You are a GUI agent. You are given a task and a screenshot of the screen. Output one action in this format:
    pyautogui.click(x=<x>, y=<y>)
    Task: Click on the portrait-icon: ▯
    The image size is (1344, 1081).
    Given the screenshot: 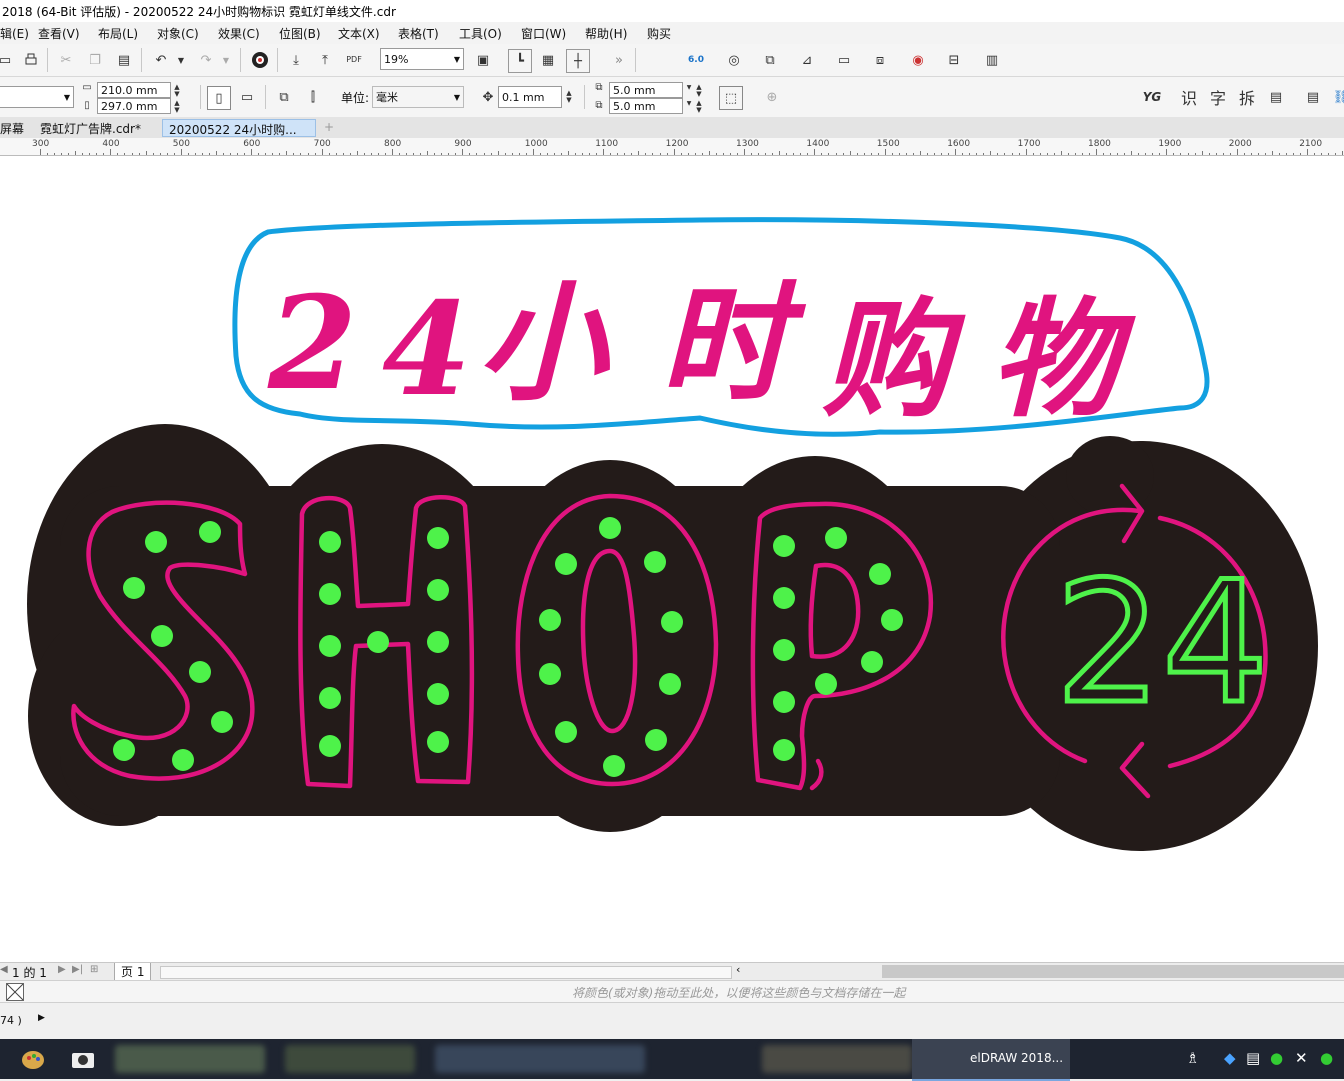 What is the action you would take?
    pyautogui.click(x=219, y=98)
    